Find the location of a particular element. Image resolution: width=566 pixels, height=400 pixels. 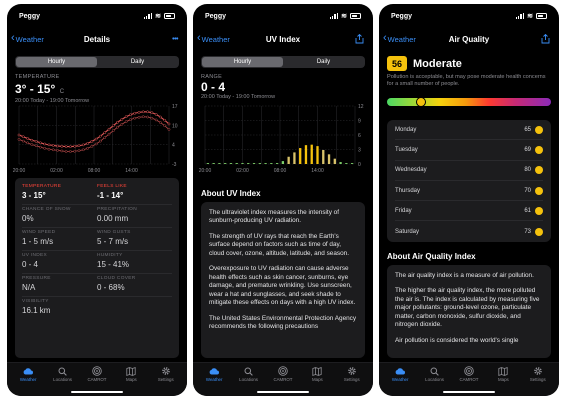

wifi-icon: ≋ is located at coordinates (344, 16).